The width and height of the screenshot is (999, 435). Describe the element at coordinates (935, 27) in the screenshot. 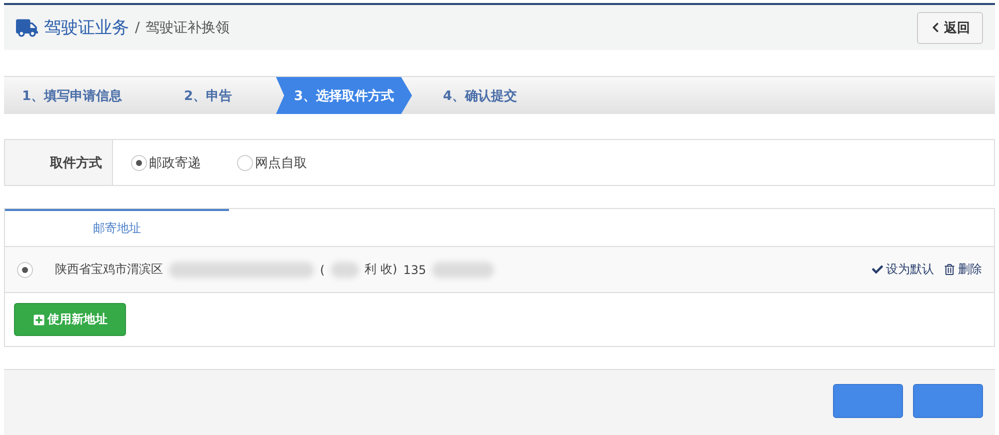

I see `chevron-left-icon` at that location.